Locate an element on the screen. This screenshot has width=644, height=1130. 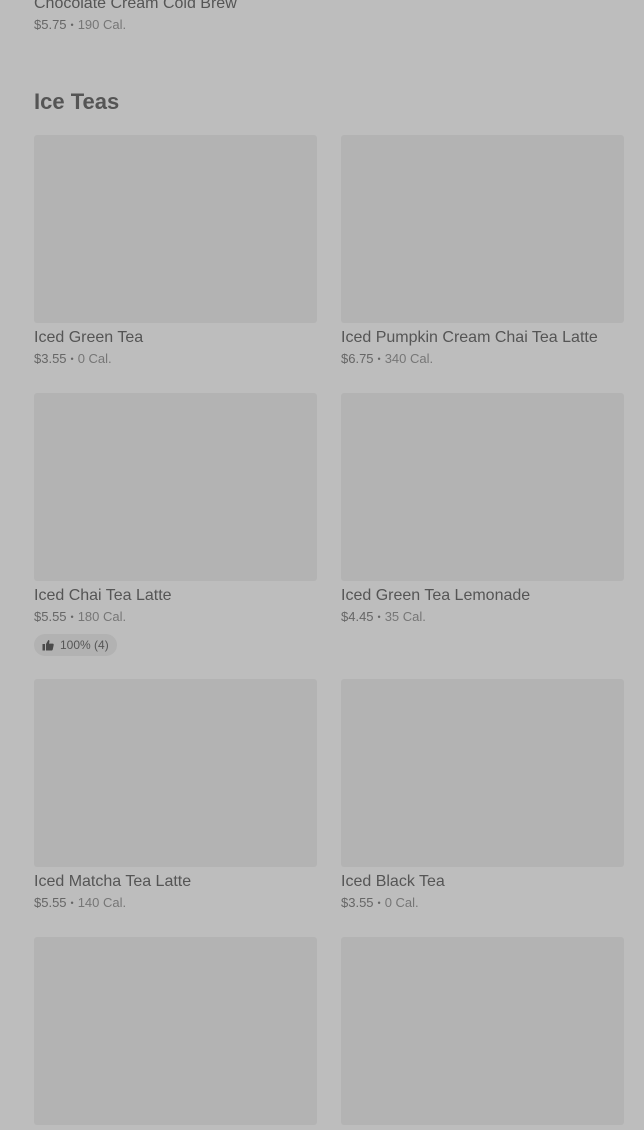
menu-item-card: Iced Green Tea Lemonade $4.45 • 35 Cal. is located at coordinates (482, 536).